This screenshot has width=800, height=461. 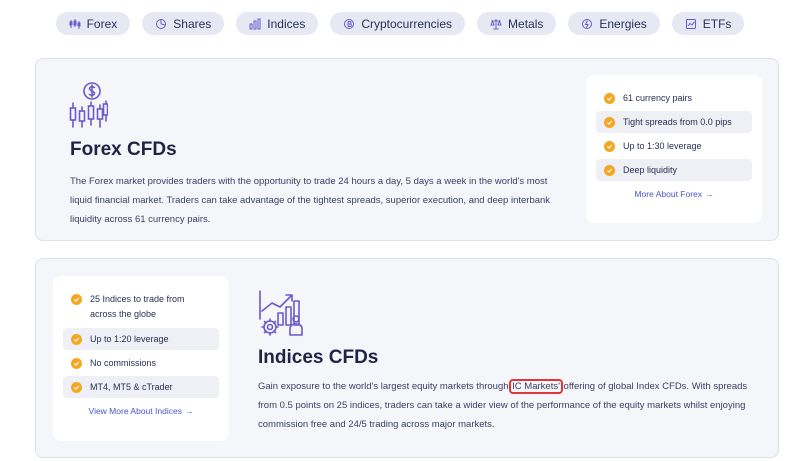 What do you see at coordinates (677, 122) in the screenshot?
I see `forex-feature-label: Tight spreads from 0.0 pips` at bounding box center [677, 122].